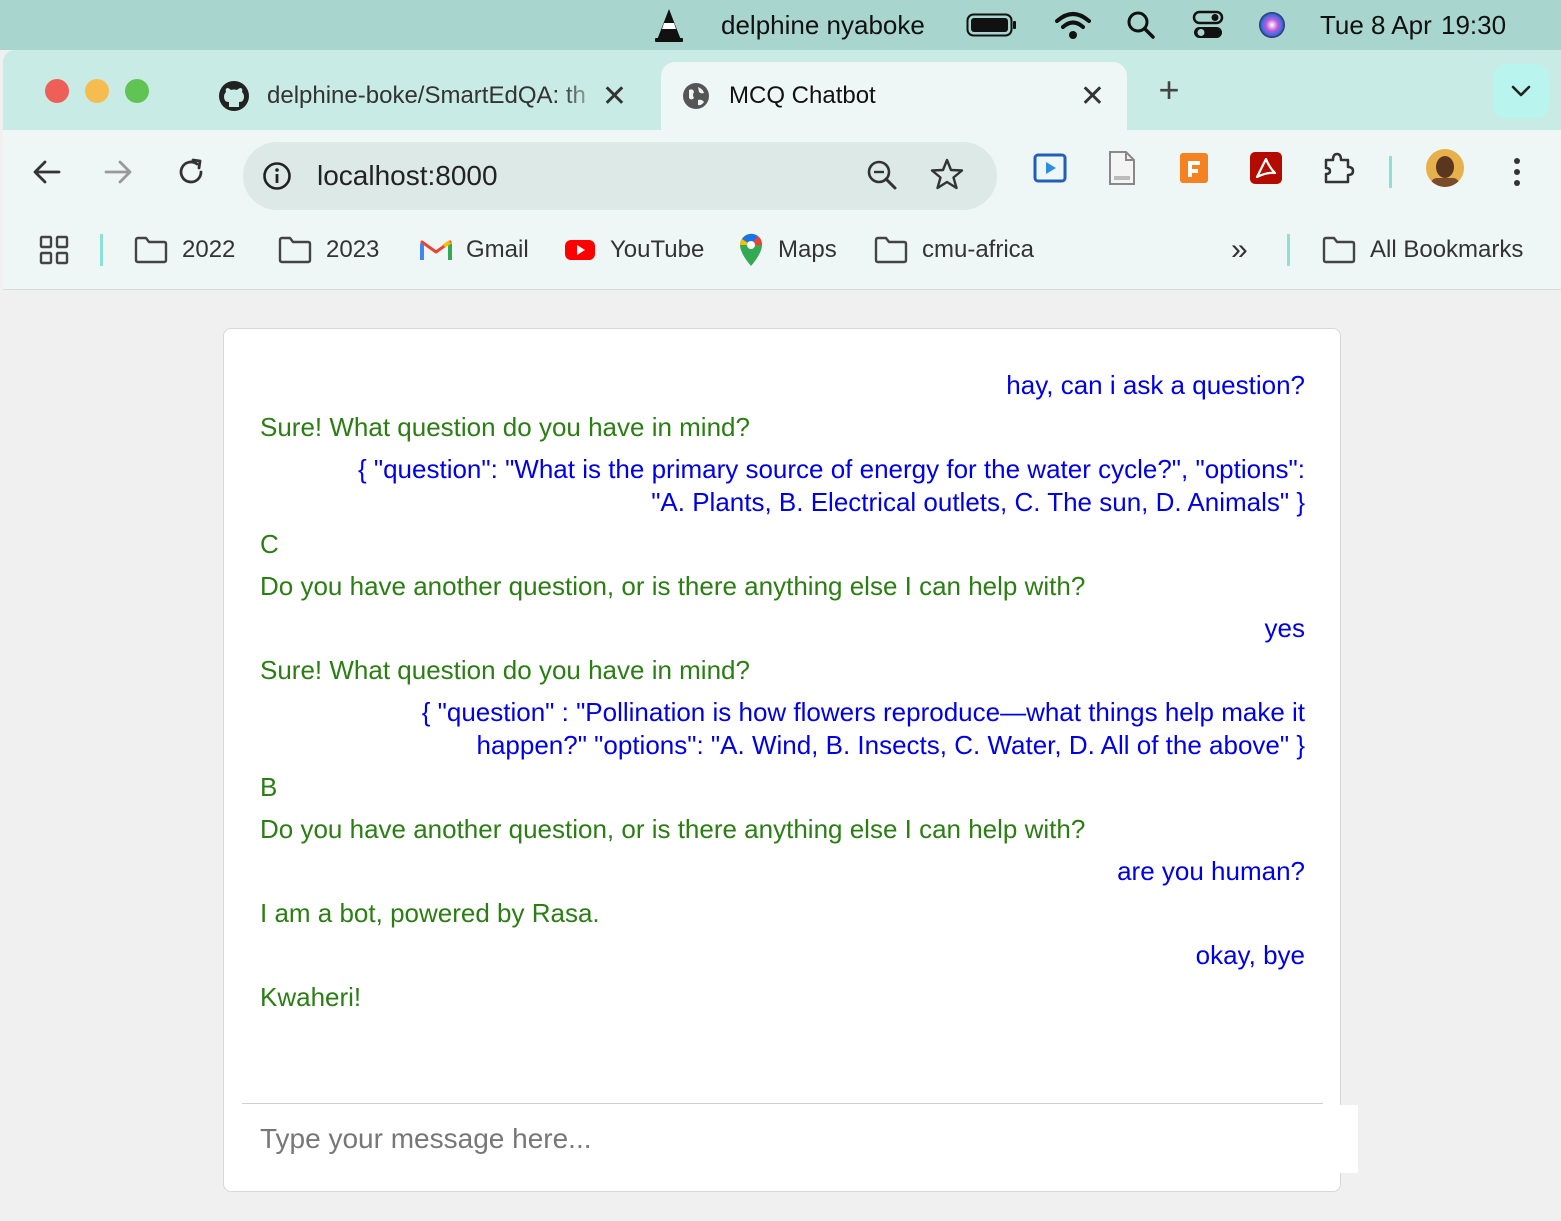 Image resolution: width=1561 pixels, height=1221 pixels. I want to click on new-tab-button: +, so click(1169, 90).